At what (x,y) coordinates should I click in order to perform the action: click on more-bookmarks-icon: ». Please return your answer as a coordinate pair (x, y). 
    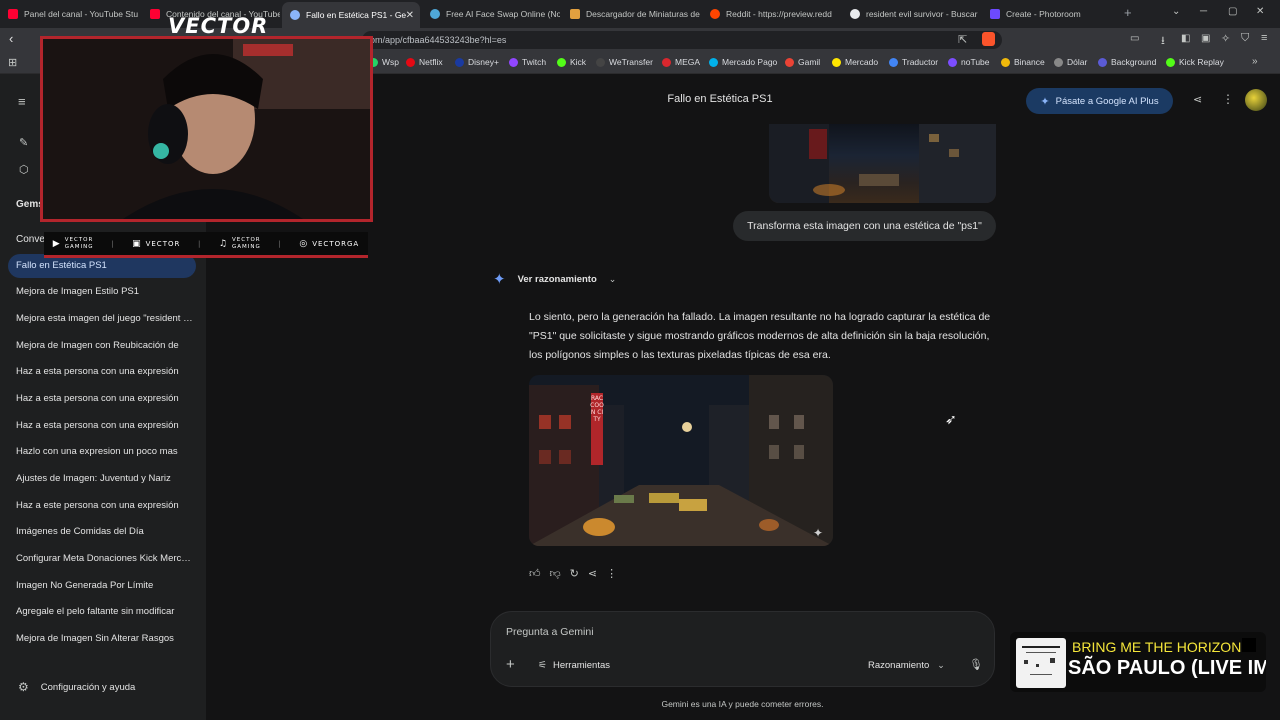
    Looking at the image, I should click on (1255, 61).